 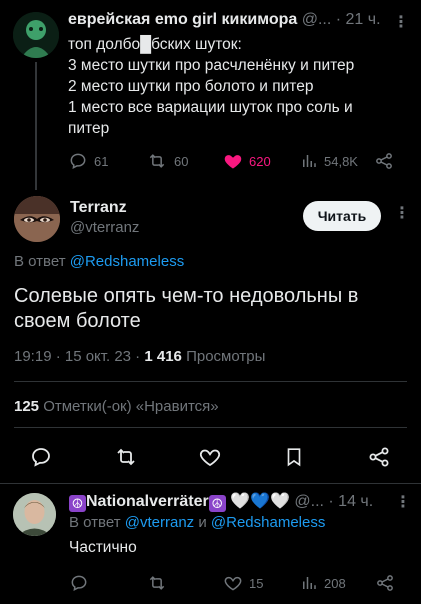 What do you see at coordinates (247, 161) in the screenshot?
I see `like-button: 620` at bounding box center [247, 161].